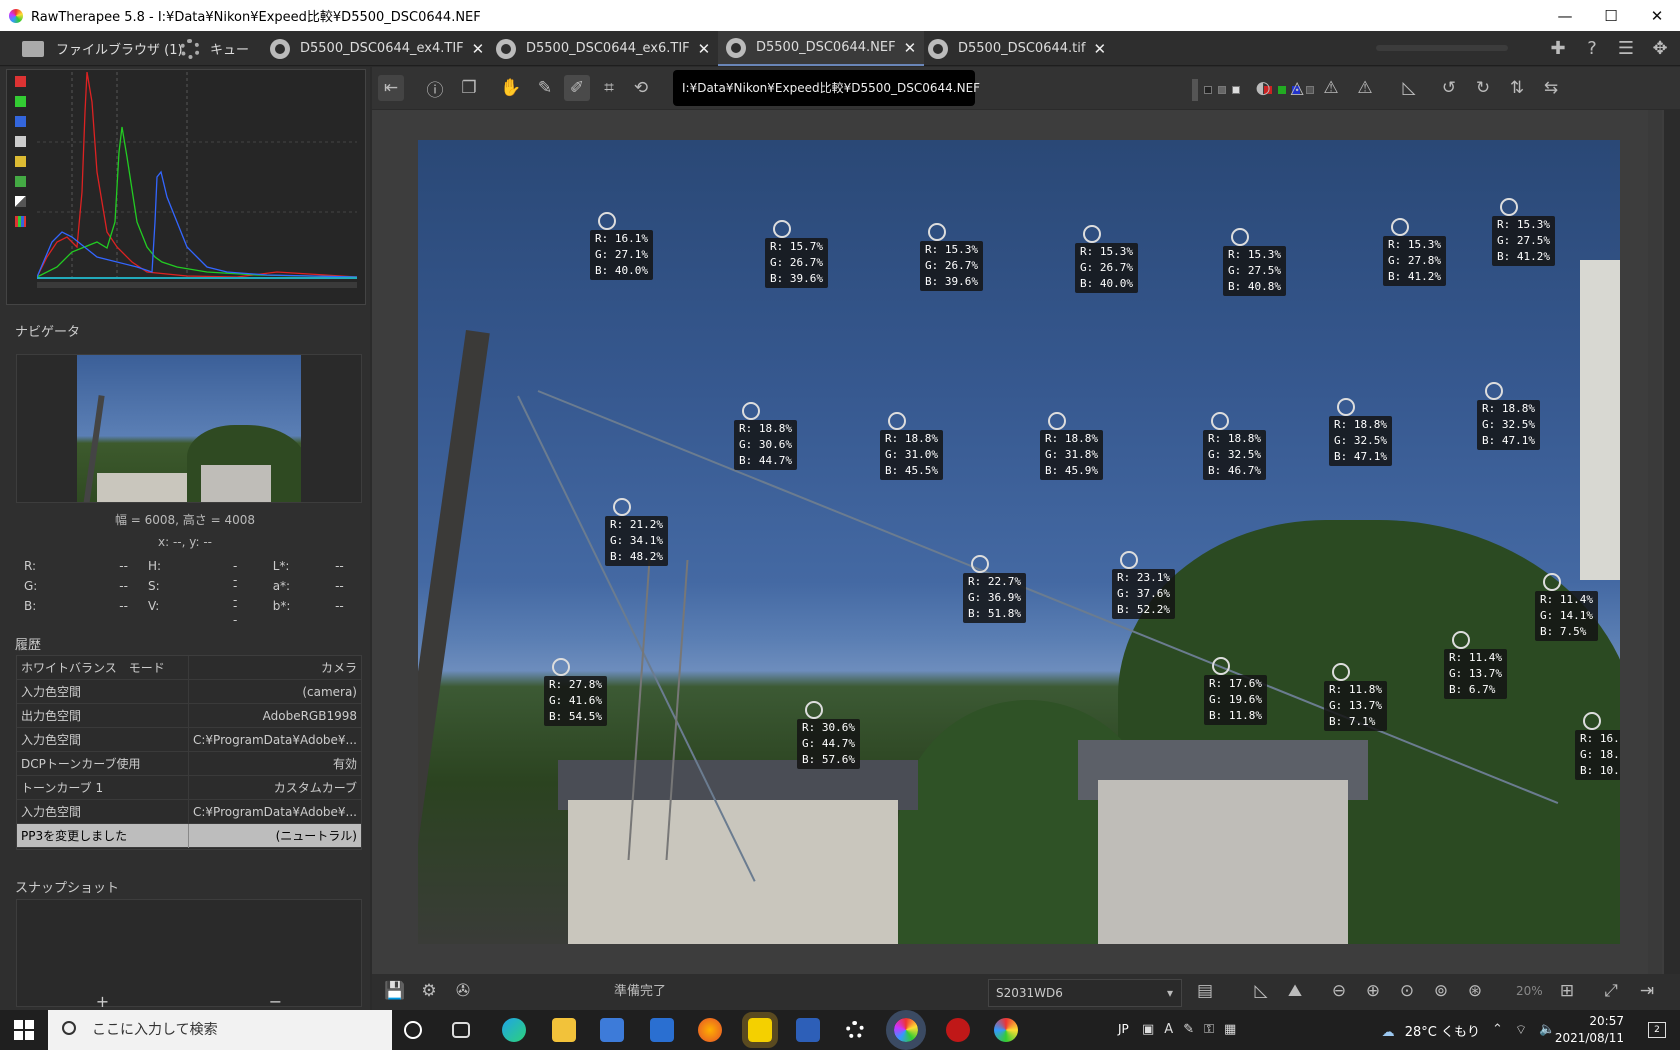 The image size is (1680, 1050). I want to click on preferences-icon: ☰, so click(1626, 48).